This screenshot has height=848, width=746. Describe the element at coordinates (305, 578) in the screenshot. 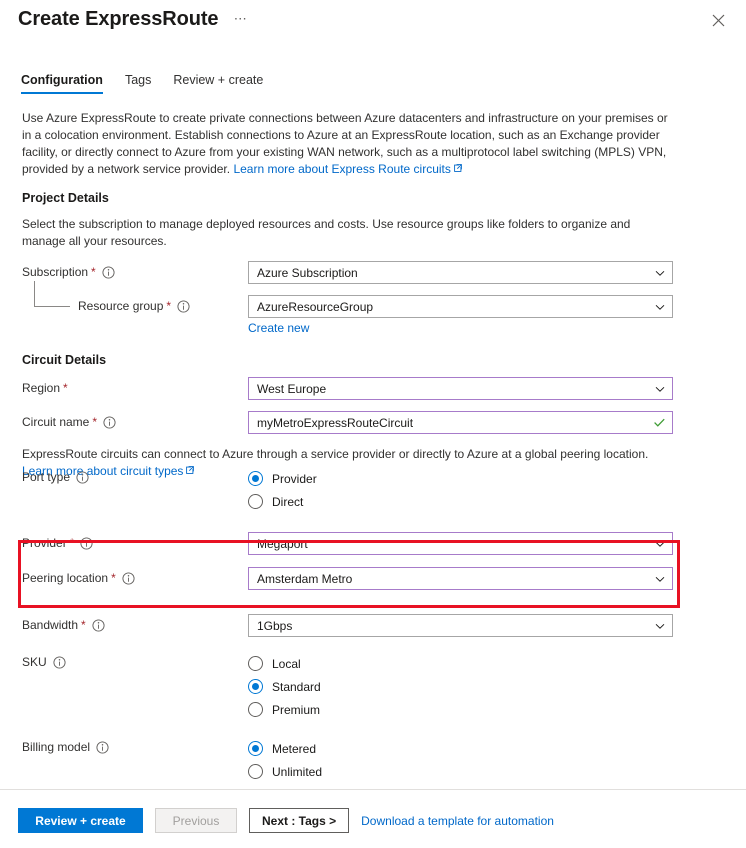

I see `peering-location-value: Amsterdam Metro` at that location.